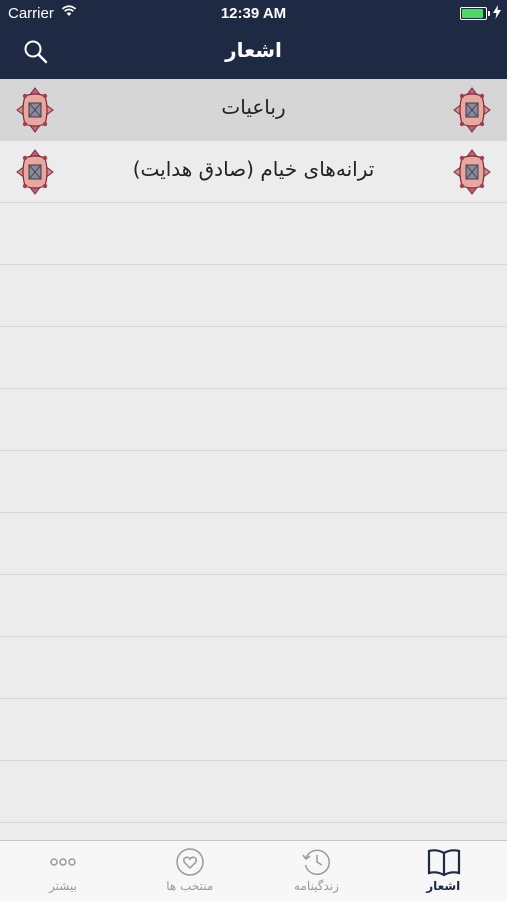  I want to click on heart-icon, so click(190, 862).